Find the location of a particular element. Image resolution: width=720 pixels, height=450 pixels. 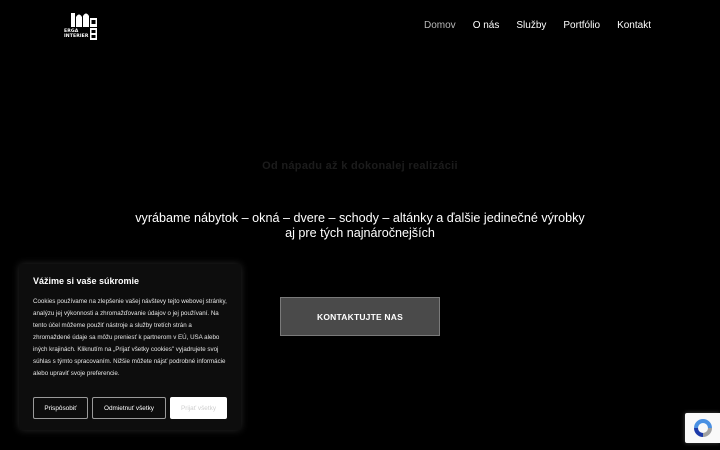

recaptcha-badge is located at coordinates (702, 428).